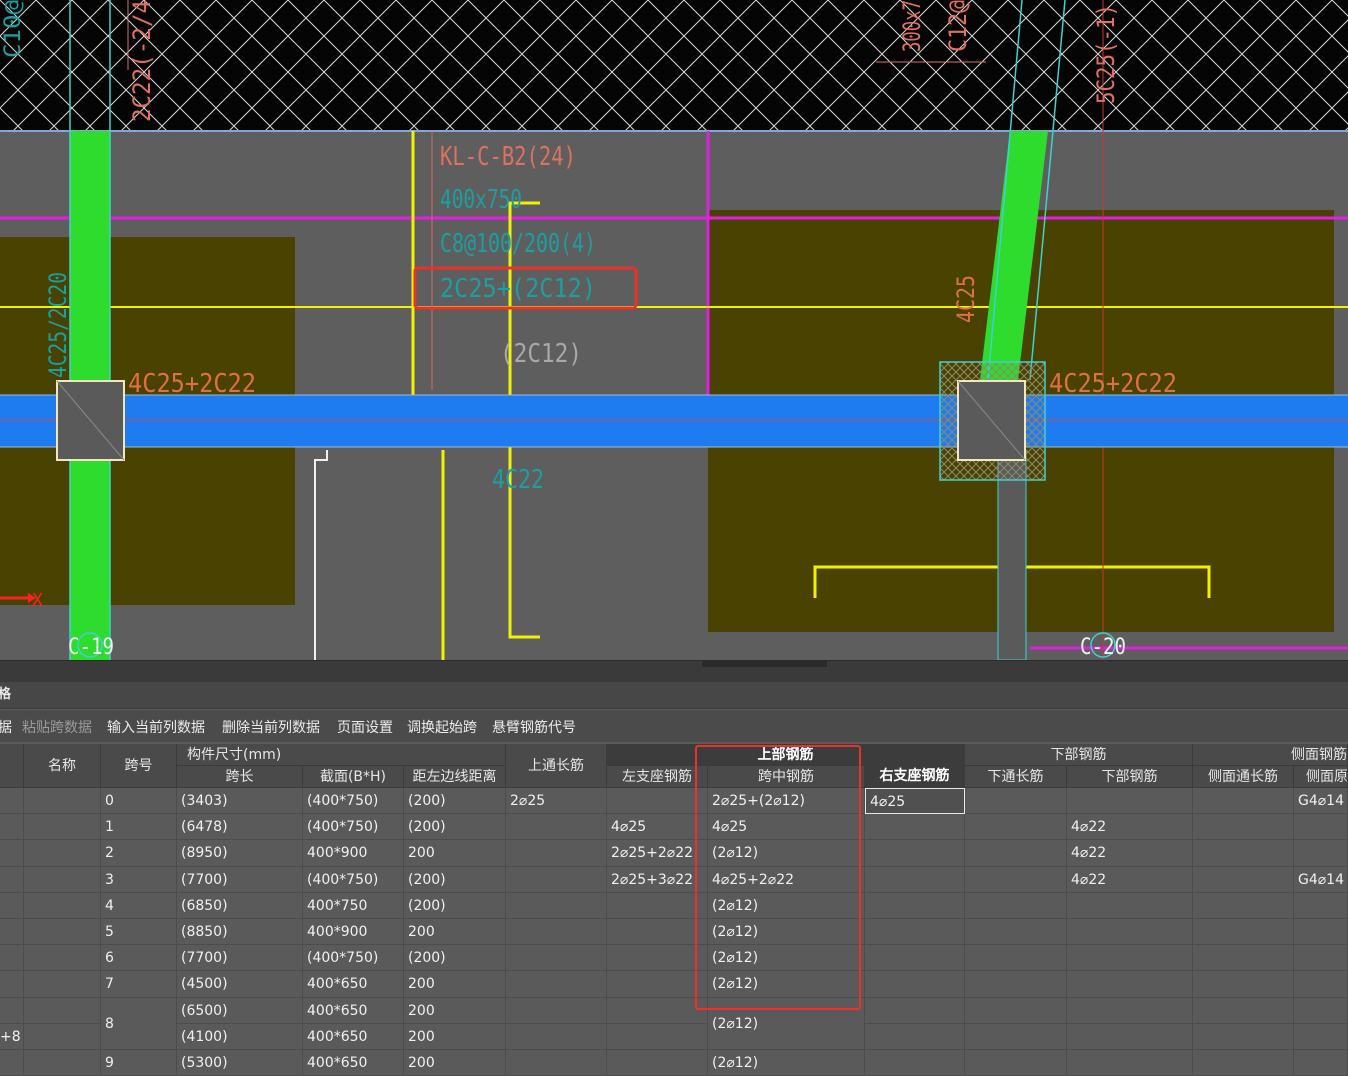 The width and height of the screenshot is (1348, 1076). I want to click on table-cell-left: 2⌀25+3⌀22, so click(657, 879).